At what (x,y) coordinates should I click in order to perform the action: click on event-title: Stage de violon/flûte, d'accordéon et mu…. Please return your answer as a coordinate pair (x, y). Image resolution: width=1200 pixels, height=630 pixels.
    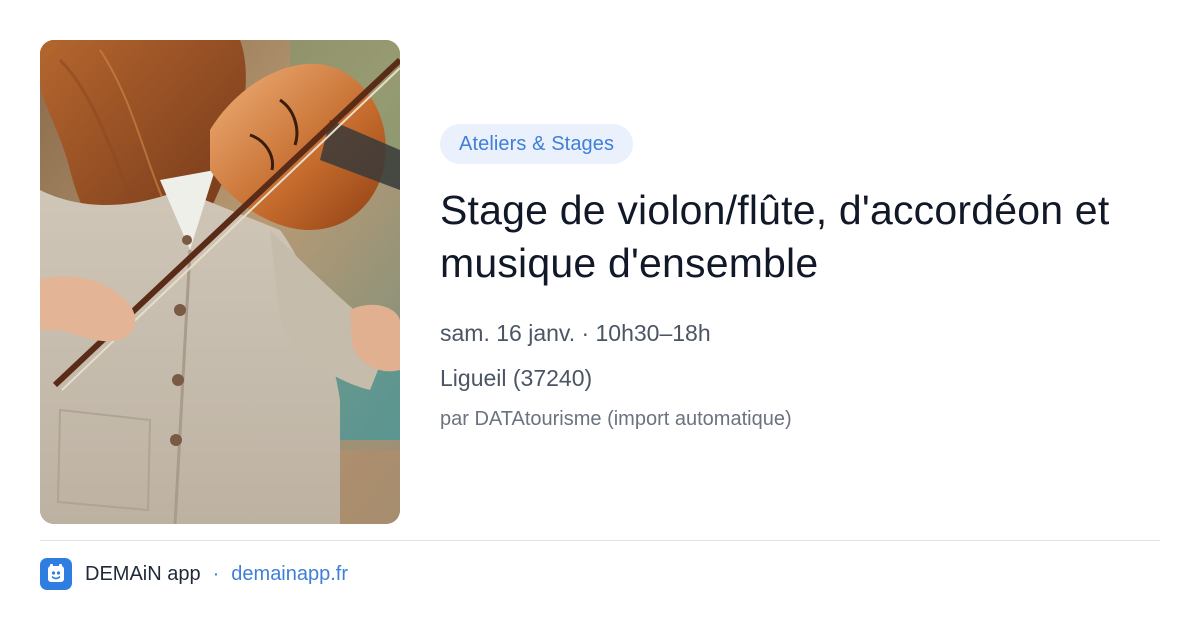
    Looking at the image, I should click on (775, 236).